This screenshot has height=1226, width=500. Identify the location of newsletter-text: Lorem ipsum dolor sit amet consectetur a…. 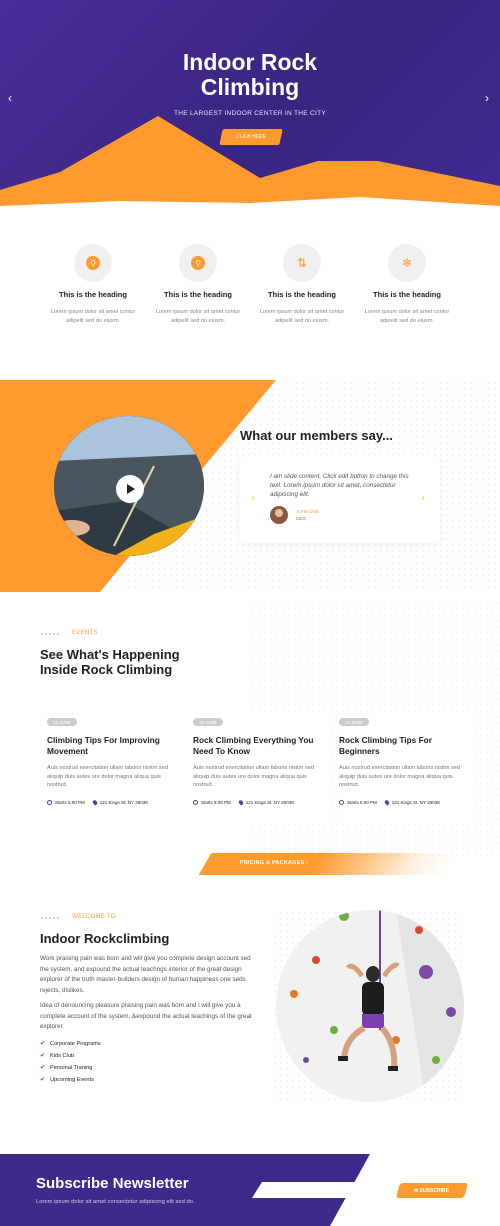
(115, 1202).